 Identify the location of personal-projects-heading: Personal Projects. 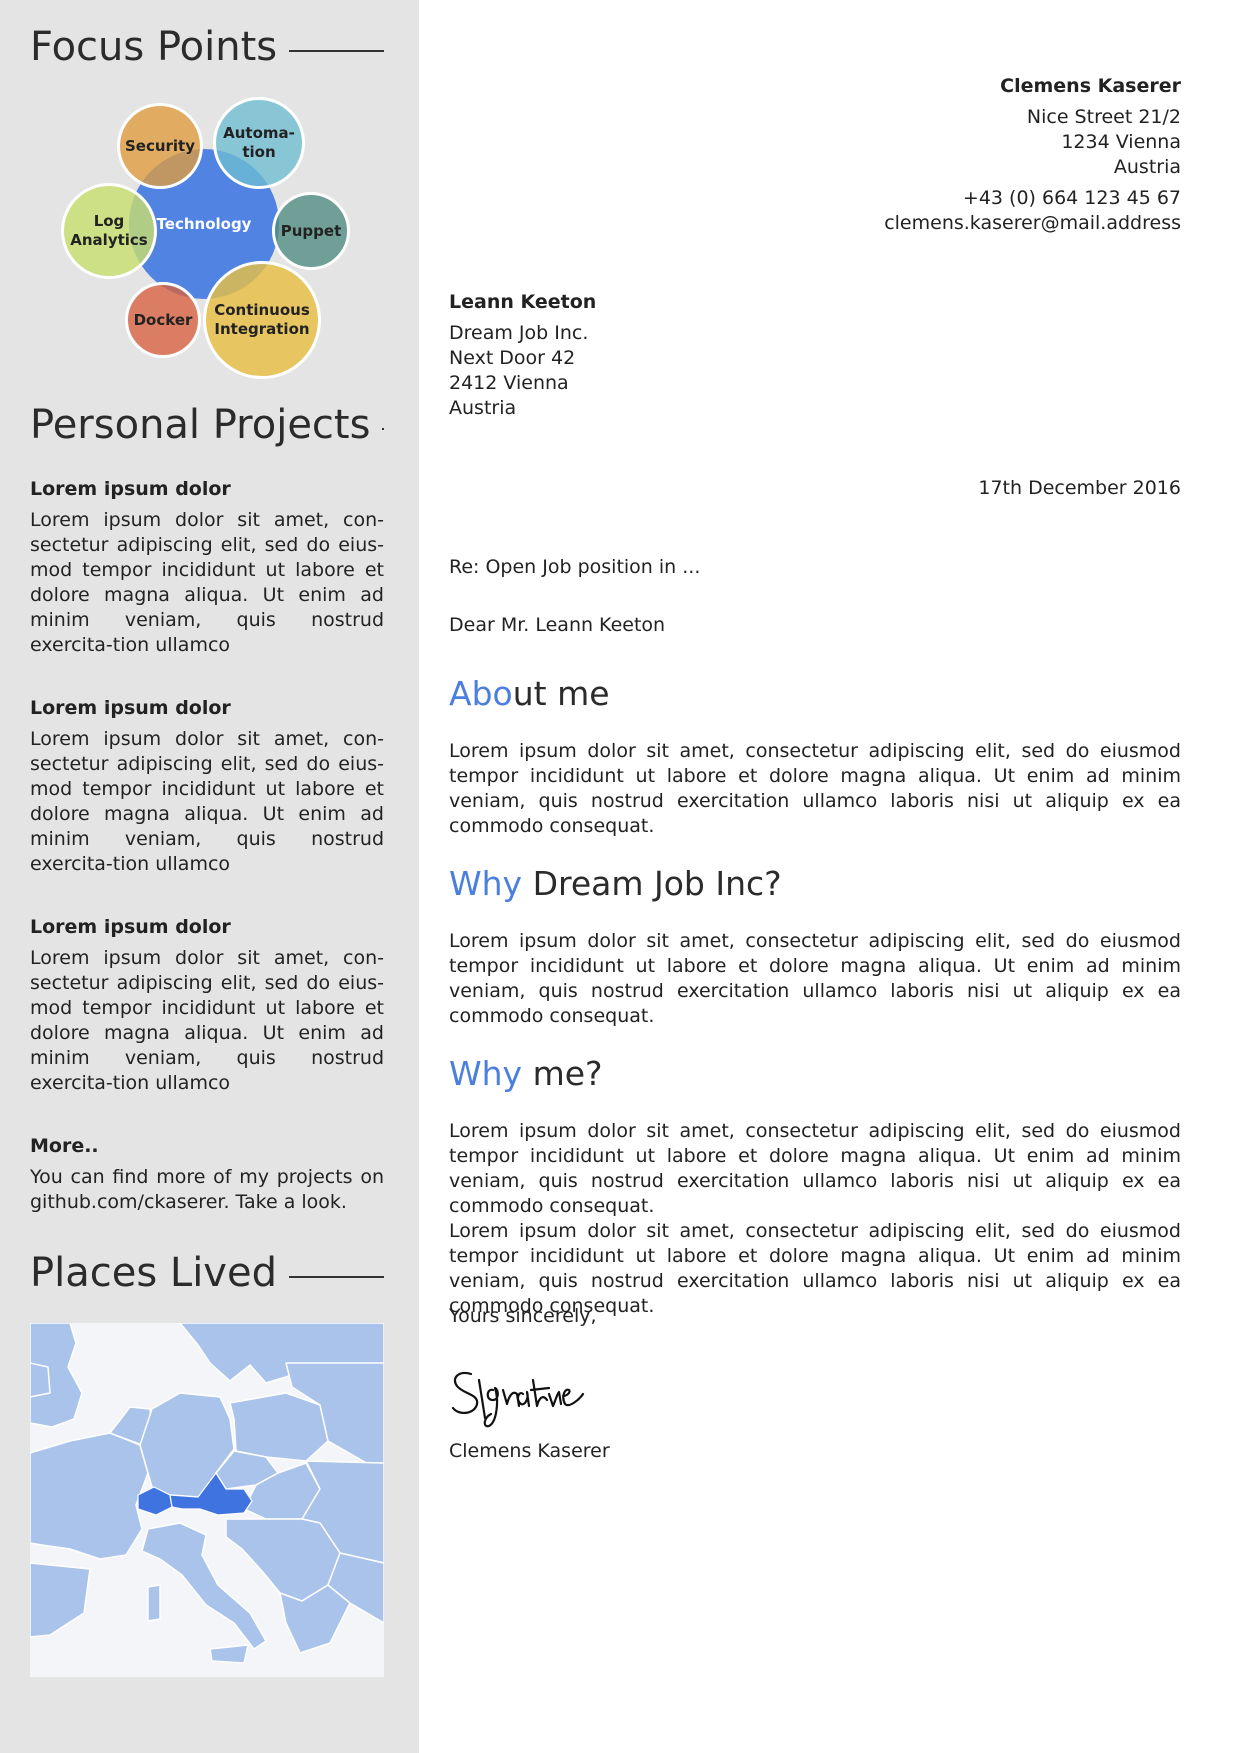
(207, 425).